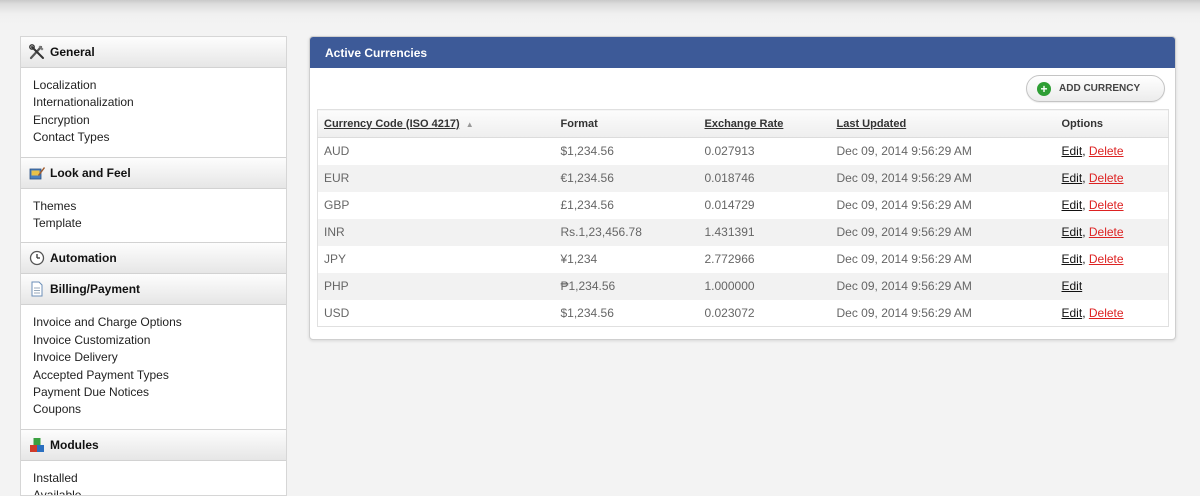 The width and height of the screenshot is (1200, 496). What do you see at coordinates (436, 123) in the screenshot?
I see `column-header-currency-code: Currency Code (ISO 4217) ▲` at bounding box center [436, 123].